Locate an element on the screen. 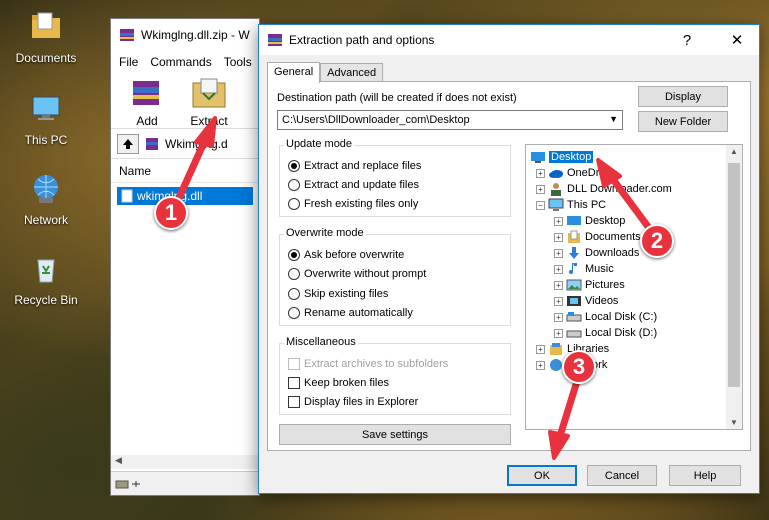  tree-item-downloads: + Downloads is located at coordinates (596, 253).